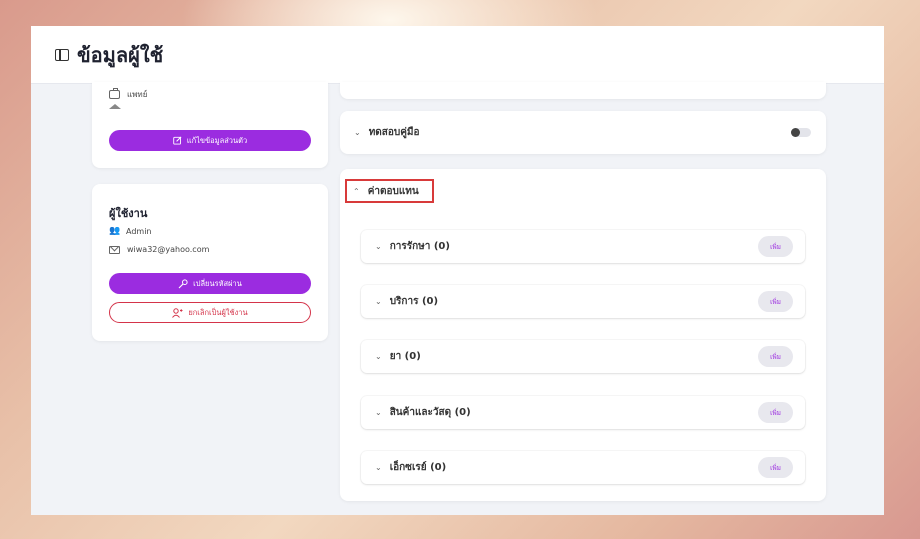  Describe the element at coordinates (115, 106) in the screenshot. I see `graduation-cap-icon` at that location.